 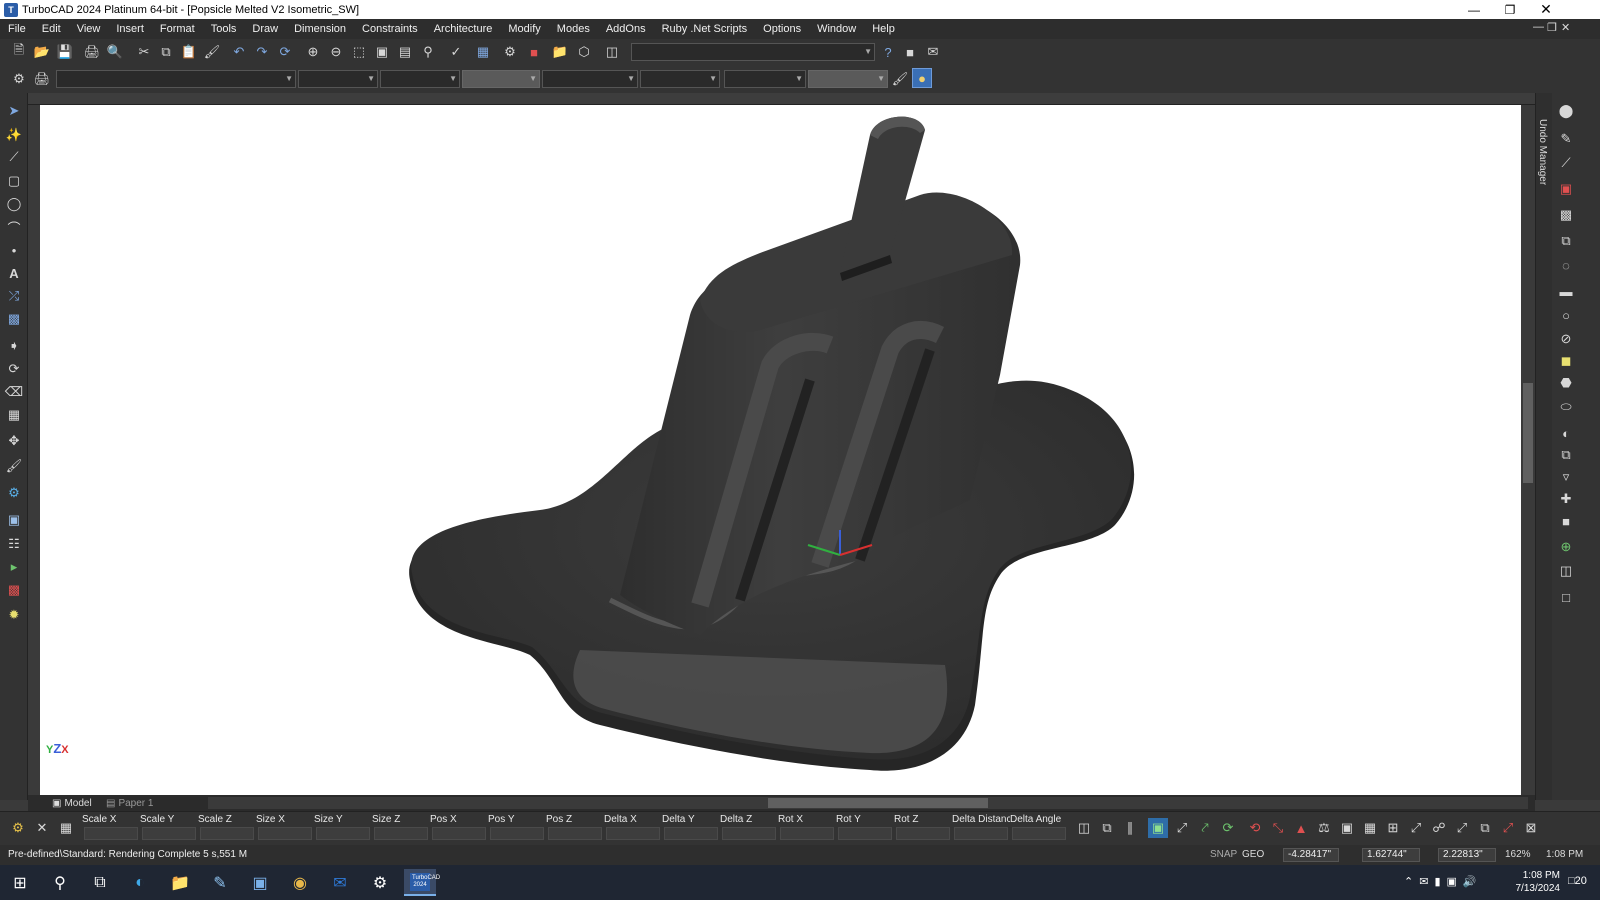 I want to click on mdi-restore-icon: ❐, so click(x=1552, y=27).